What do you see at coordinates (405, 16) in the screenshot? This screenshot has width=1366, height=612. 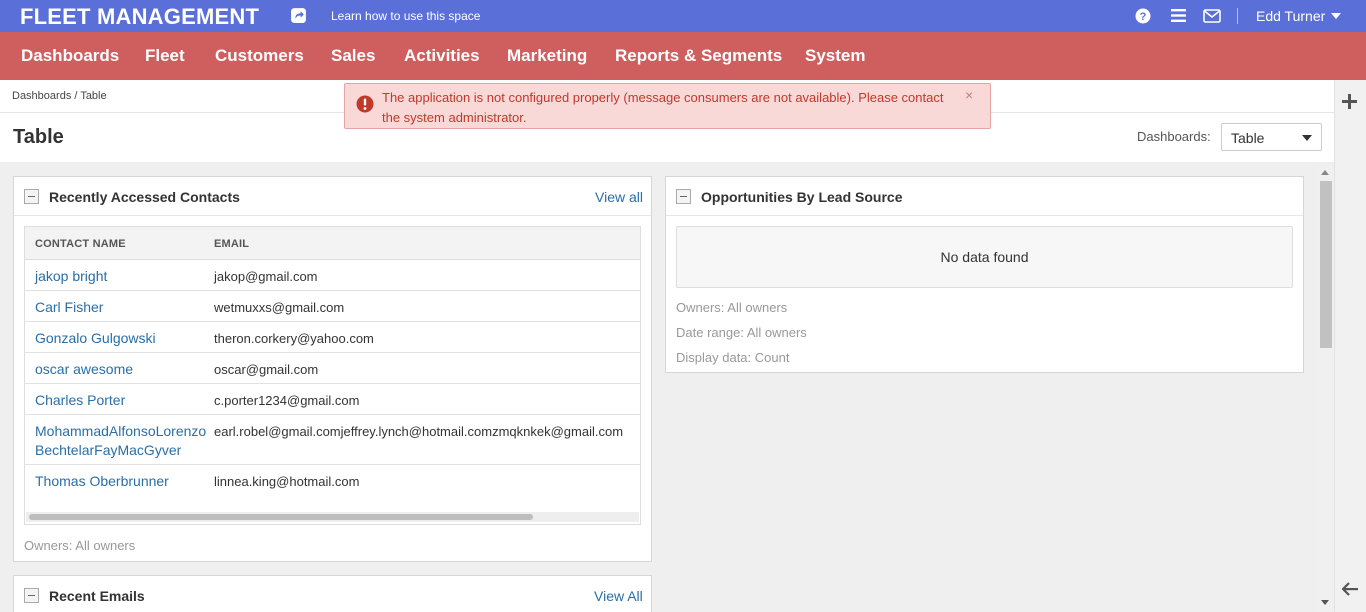 I see `learn-link: Learn how to use this space` at bounding box center [405, 16].